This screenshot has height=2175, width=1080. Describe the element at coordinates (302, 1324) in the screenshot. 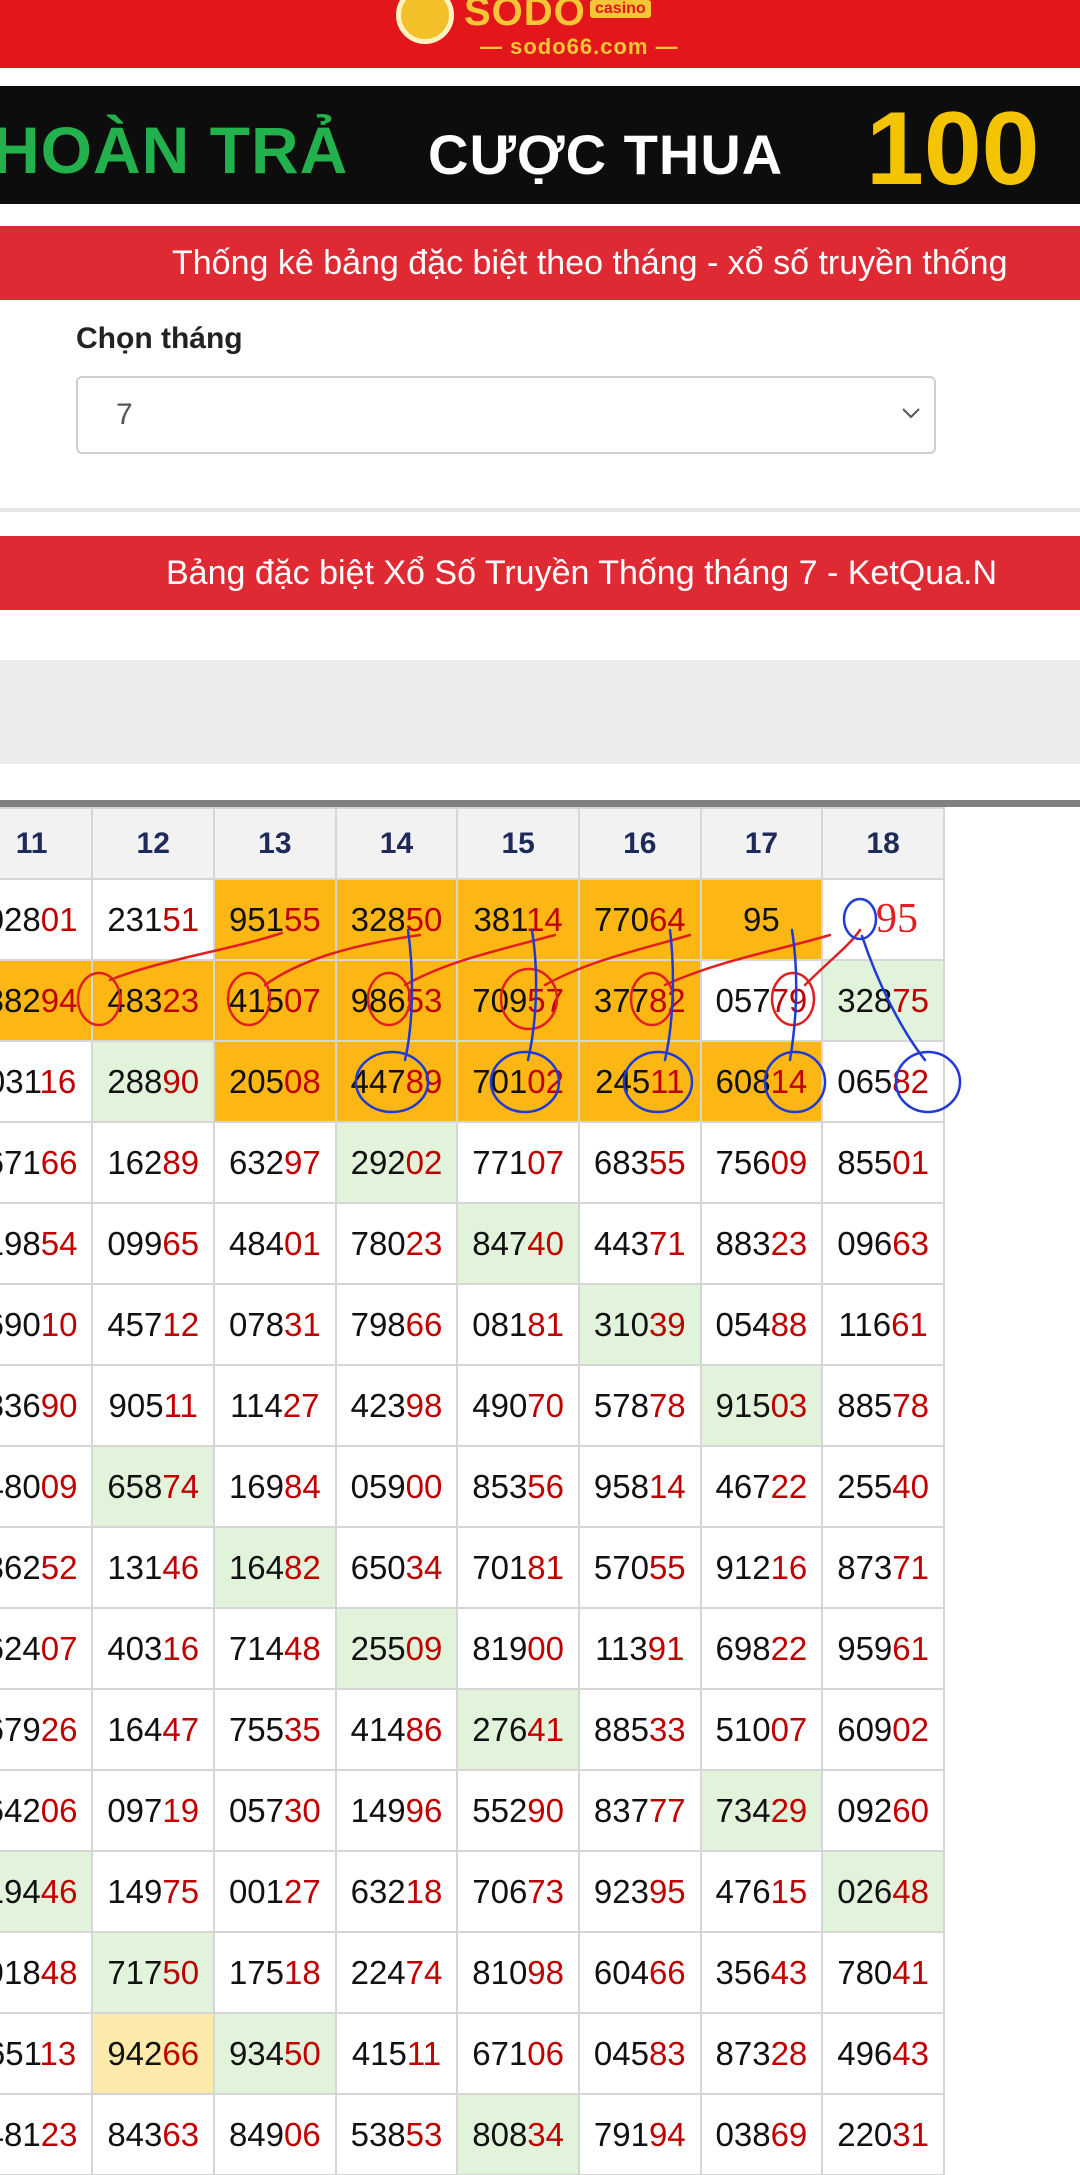

I see `prize-last-two-digits: 31` at that location.